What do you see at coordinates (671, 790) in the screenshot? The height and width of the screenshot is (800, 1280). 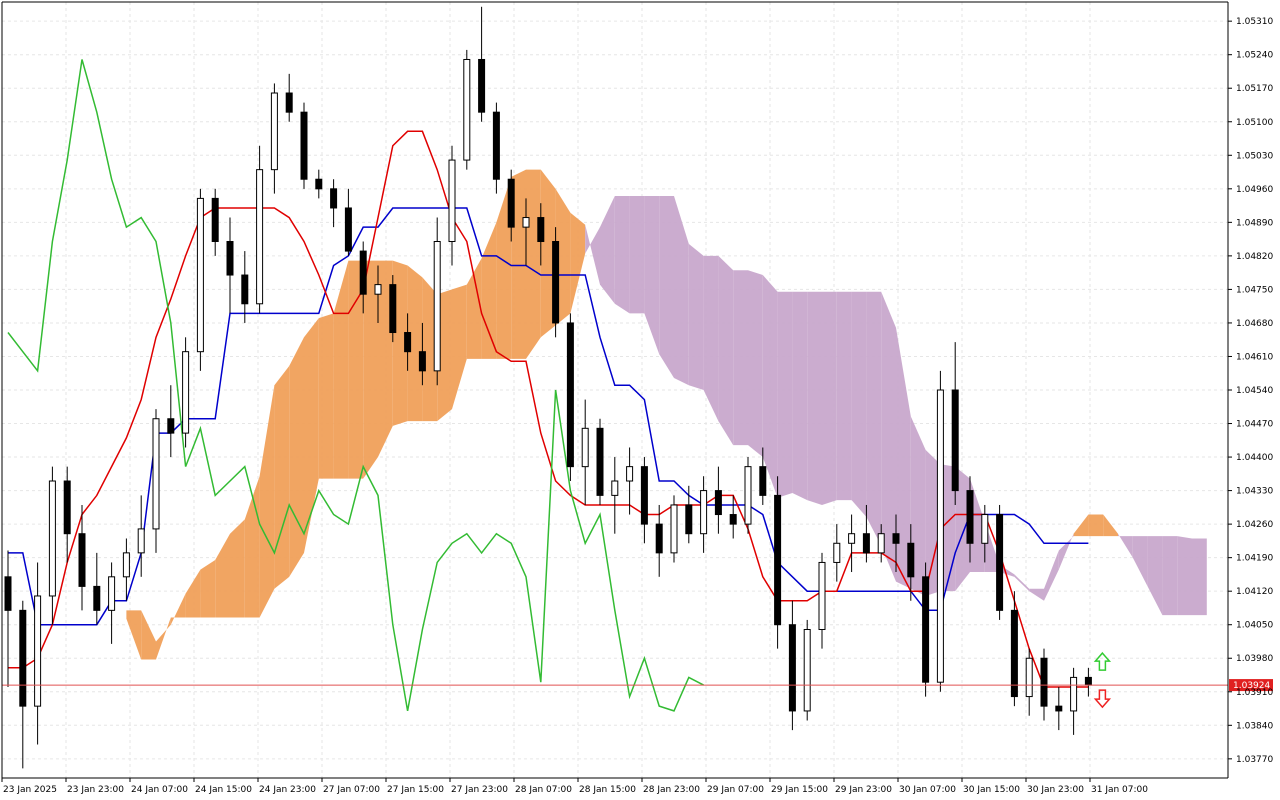 I see `x-tick-label: 28 Jan 23:00` at bounding box center [671, 790].